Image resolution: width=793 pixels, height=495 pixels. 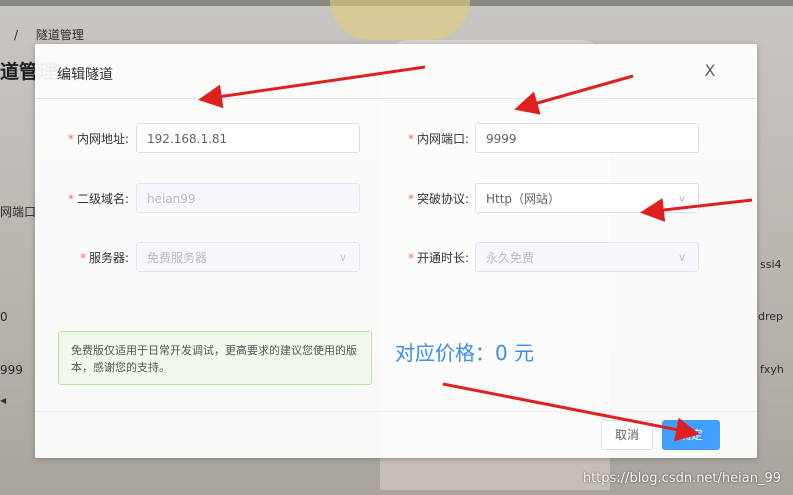 I want to click on protocol-label: * 突破协议:, so click(x=438, y=199).